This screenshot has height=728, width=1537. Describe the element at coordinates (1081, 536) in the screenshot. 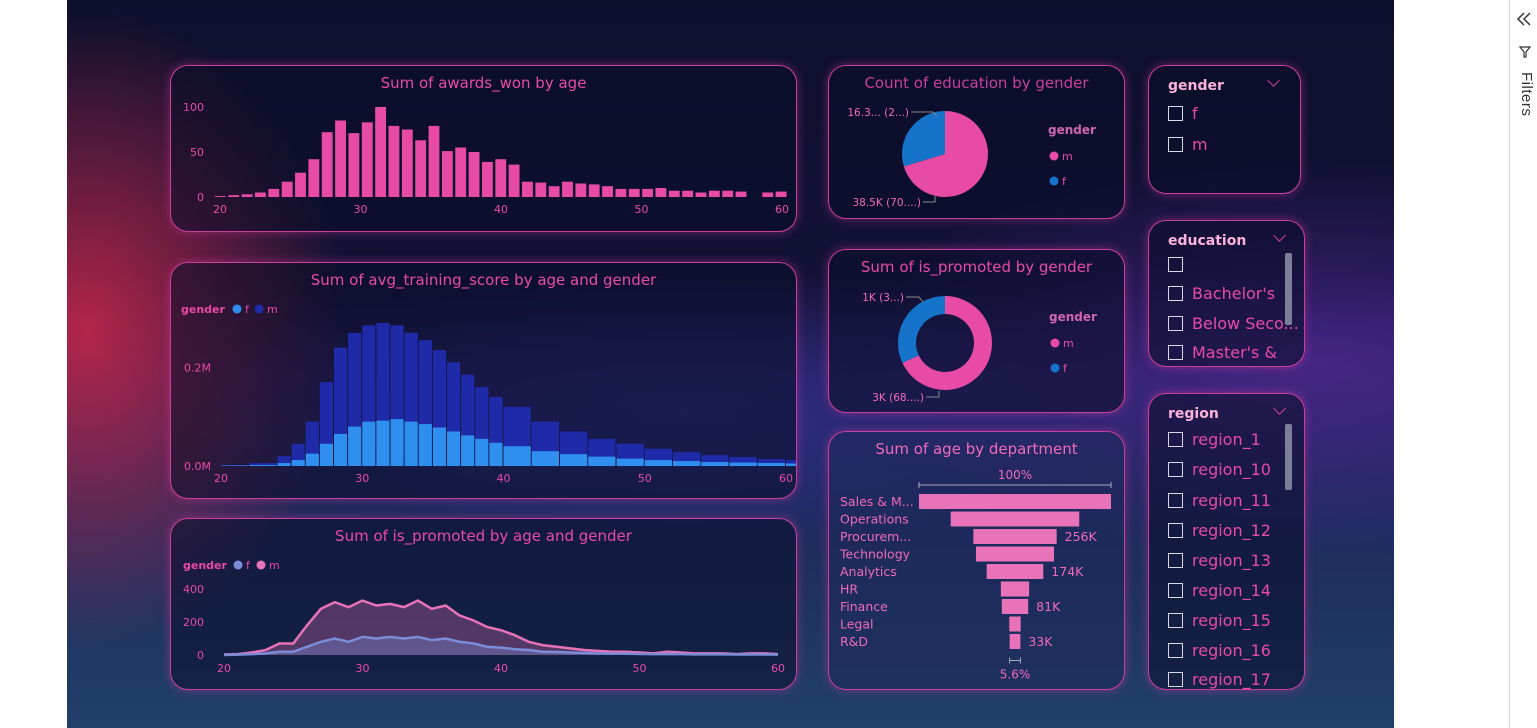

I see `funnel-value-label: 256K` at that location.